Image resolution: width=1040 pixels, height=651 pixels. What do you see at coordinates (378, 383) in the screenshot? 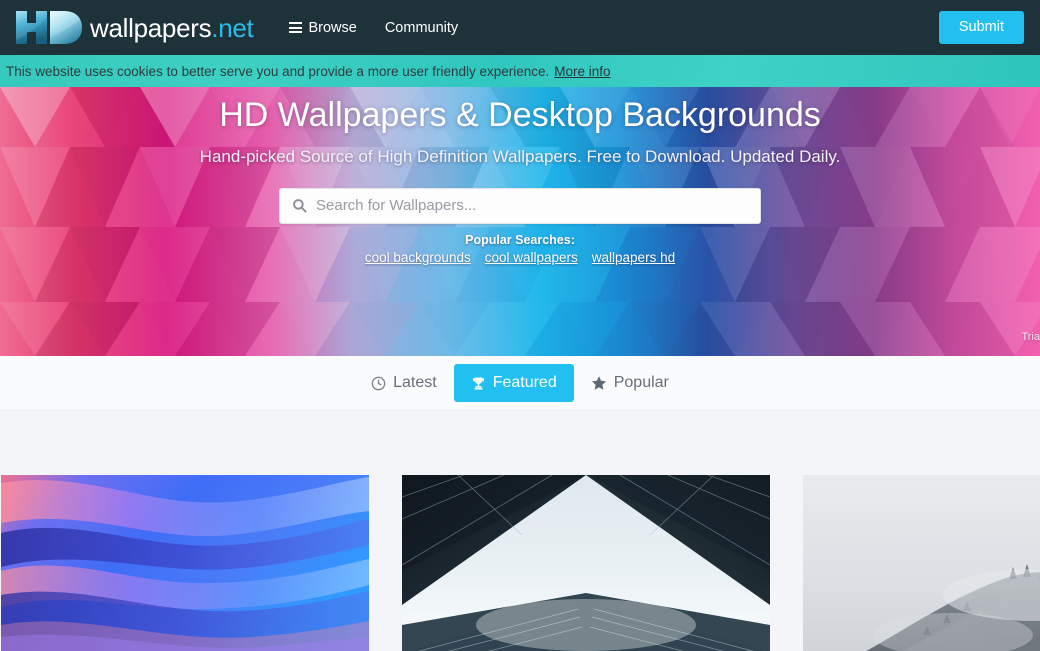
I see `clock-icon` at bounding box center [378, 383].